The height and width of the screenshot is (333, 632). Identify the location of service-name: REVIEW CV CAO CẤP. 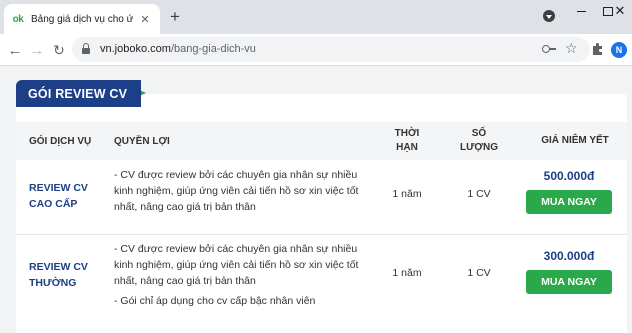
(58, 196).